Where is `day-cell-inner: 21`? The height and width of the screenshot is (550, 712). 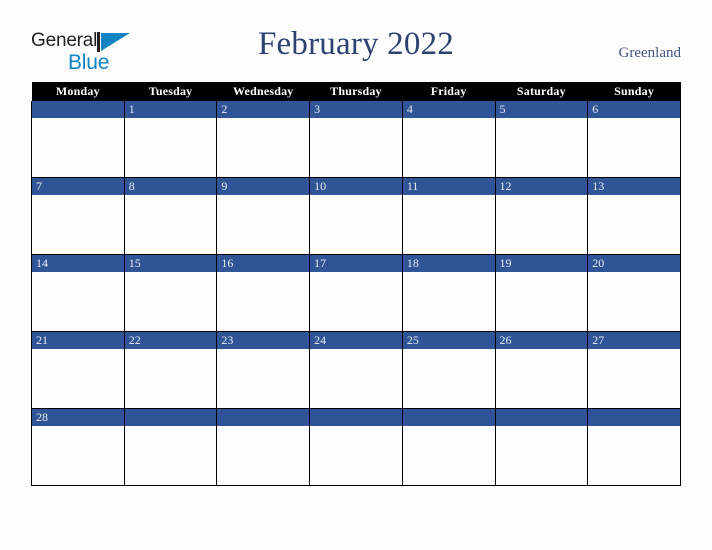 day-cell-inner: 21 is located at coordinates (78, 370).